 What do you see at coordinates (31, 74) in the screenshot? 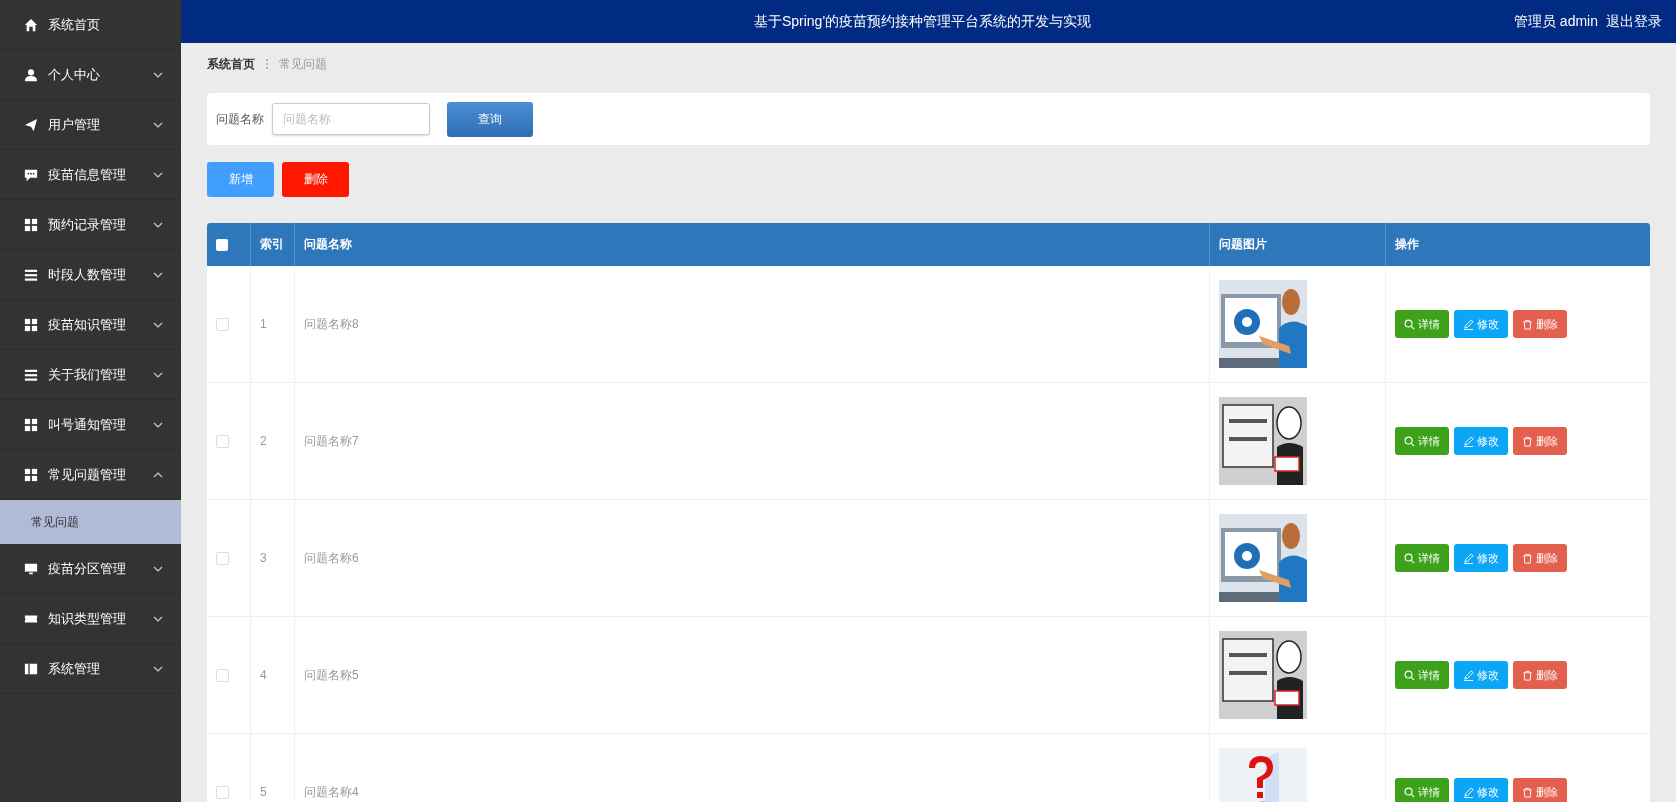
I see `user-icon` at bounding box center [31, 74].